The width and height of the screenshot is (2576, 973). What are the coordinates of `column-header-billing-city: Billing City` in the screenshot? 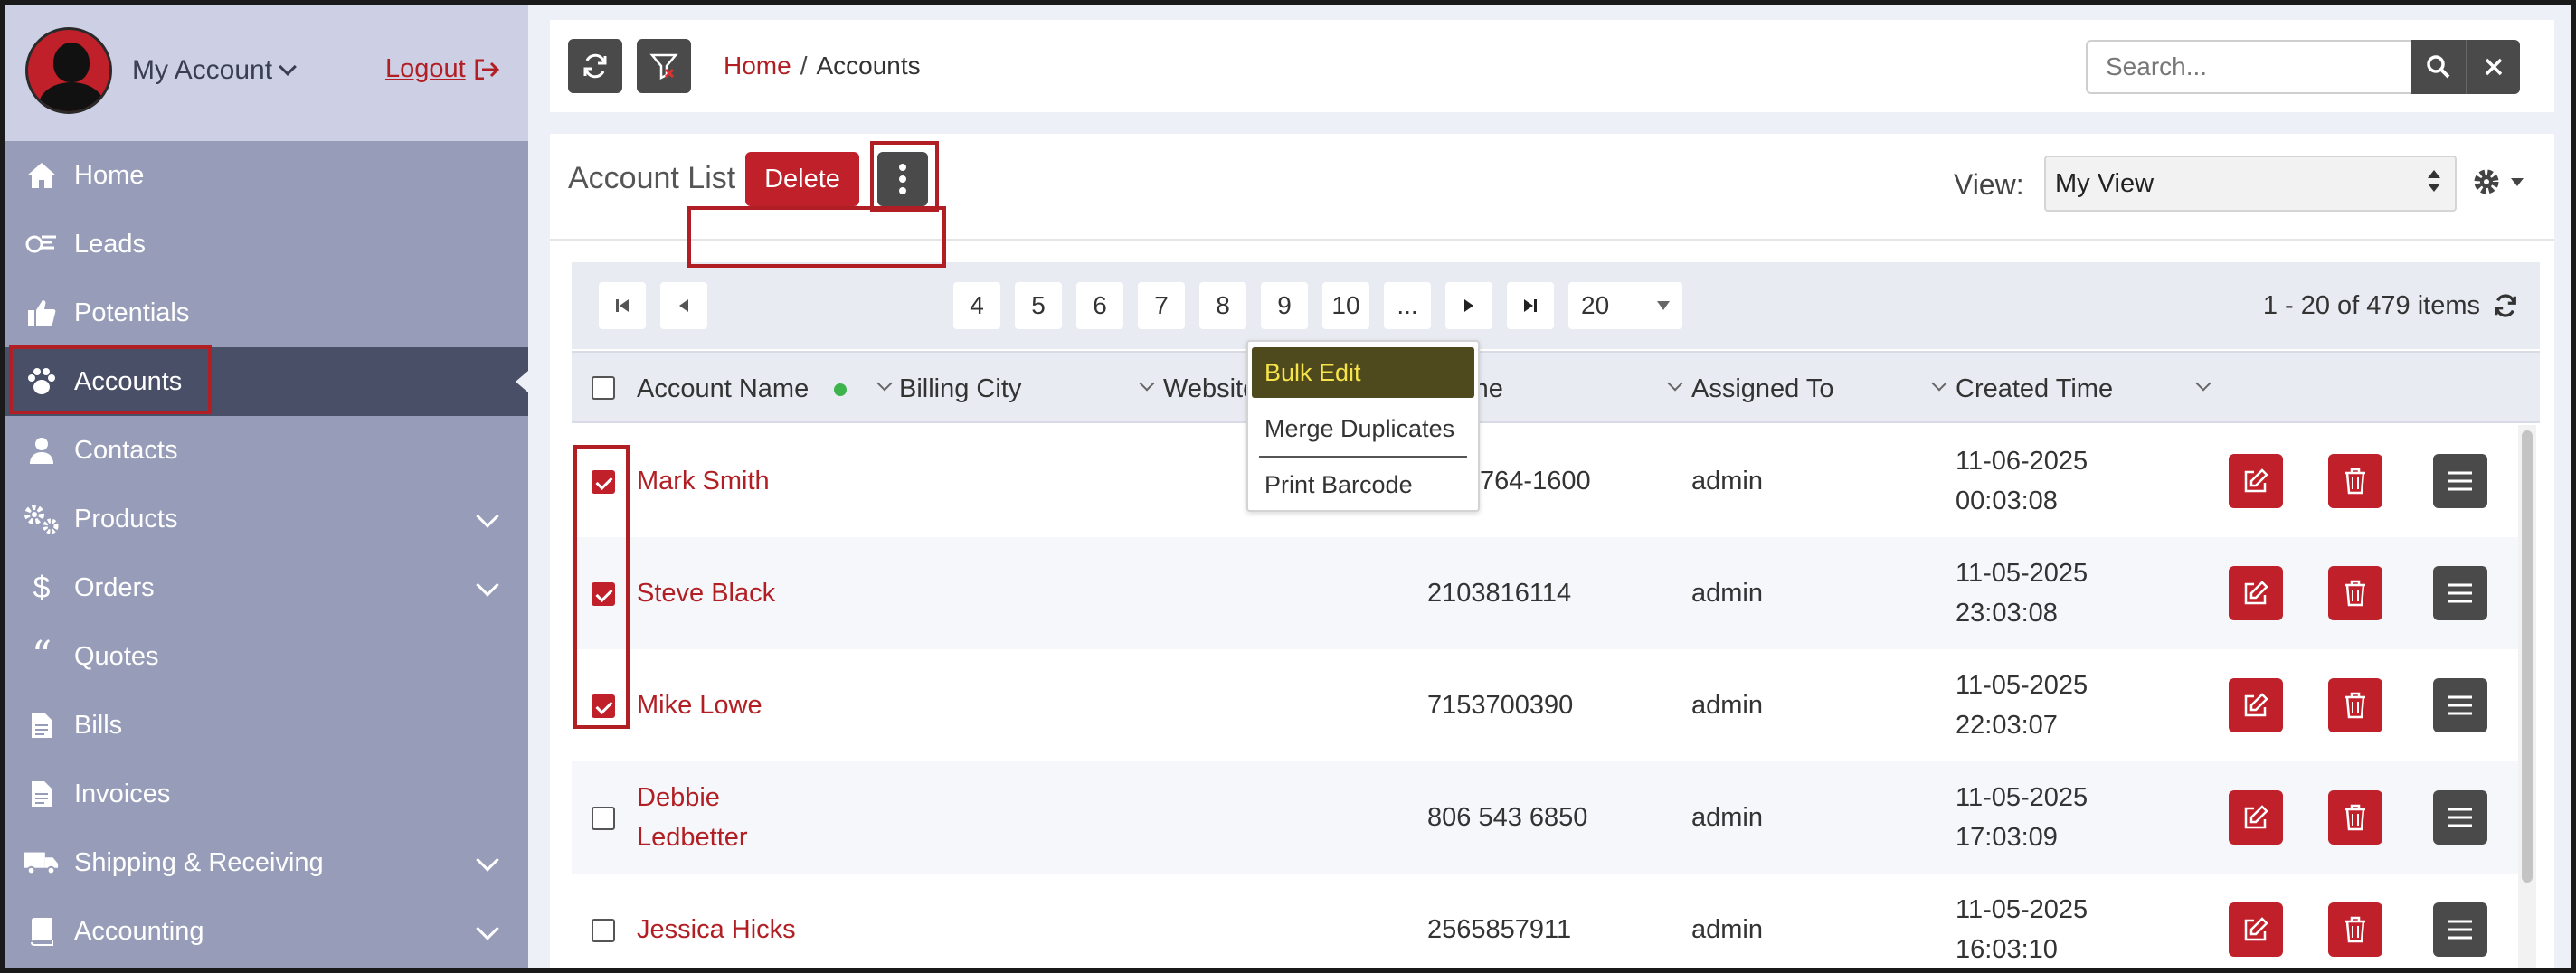 It's located at (960, 389).